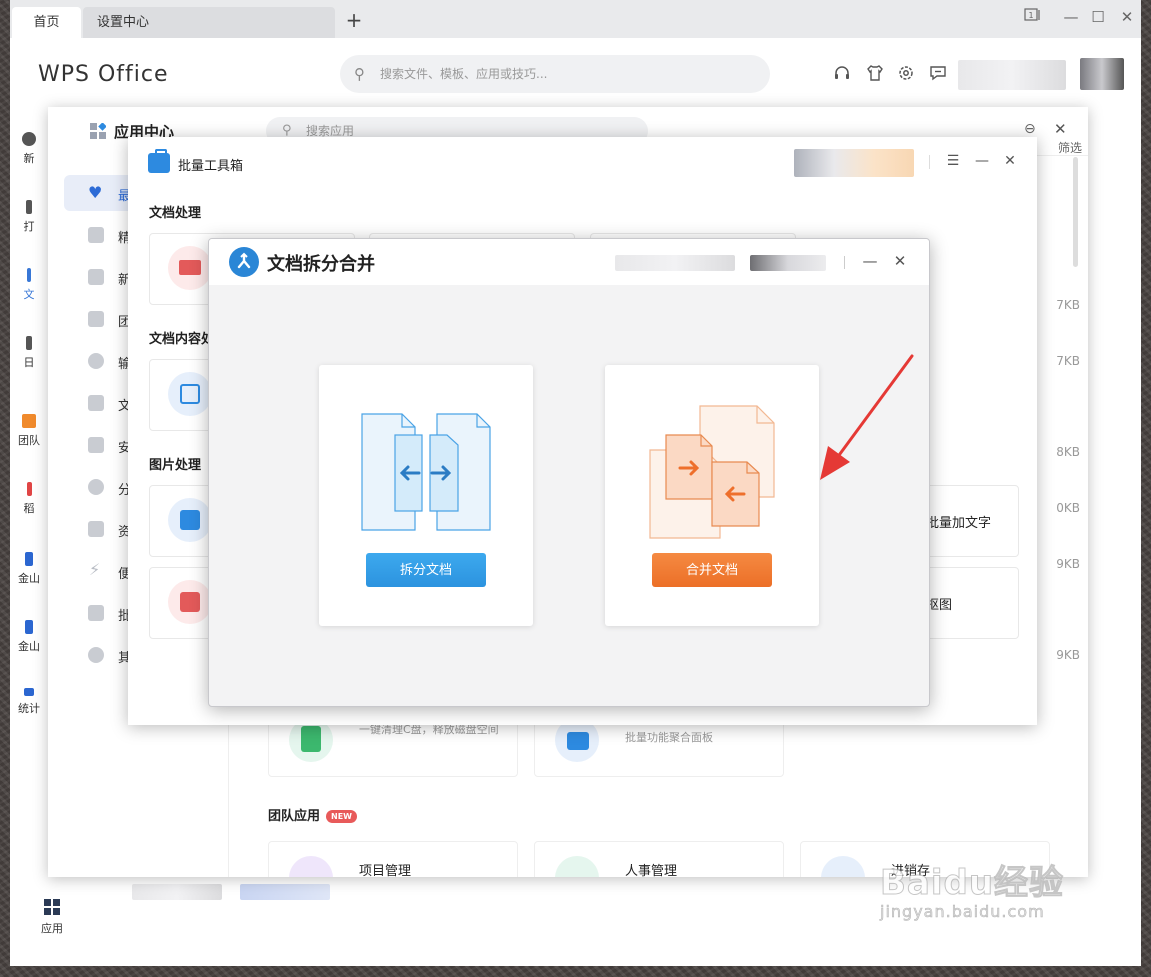  What do you see at coordinates (29, 637) in the screenshot?
I see `rail-item-kingsoft-2: 金山` at bounding box center [29, 637].